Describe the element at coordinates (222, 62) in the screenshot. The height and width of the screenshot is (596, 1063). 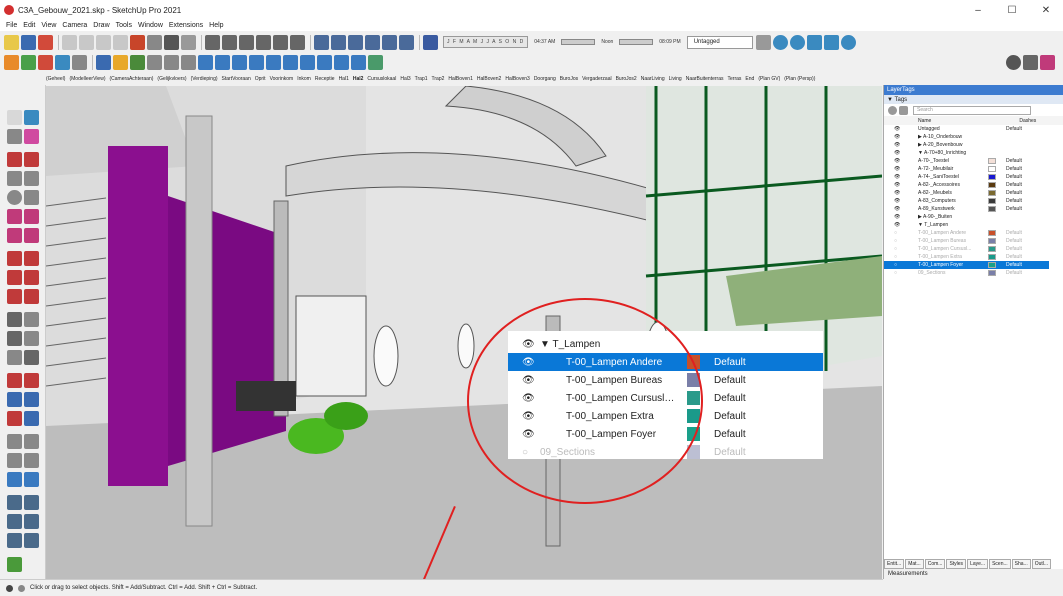
I see `styles-icon` at that location.